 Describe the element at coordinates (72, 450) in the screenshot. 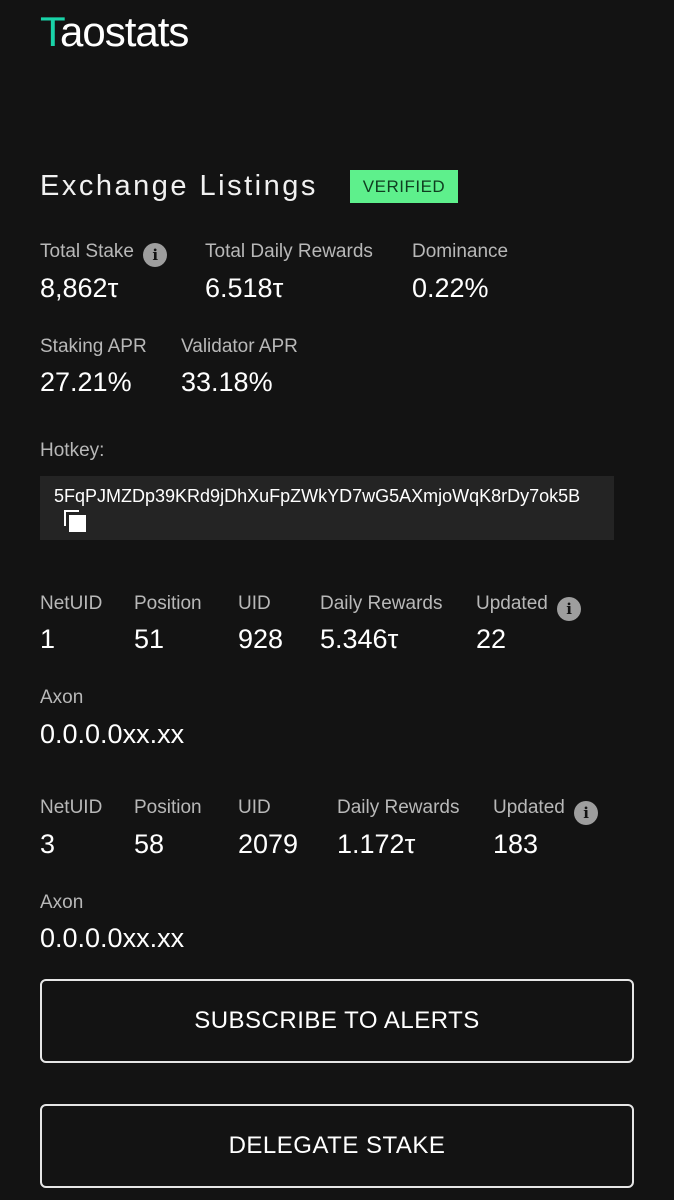

I see `hotkey-label: Hotkey:` at that location.